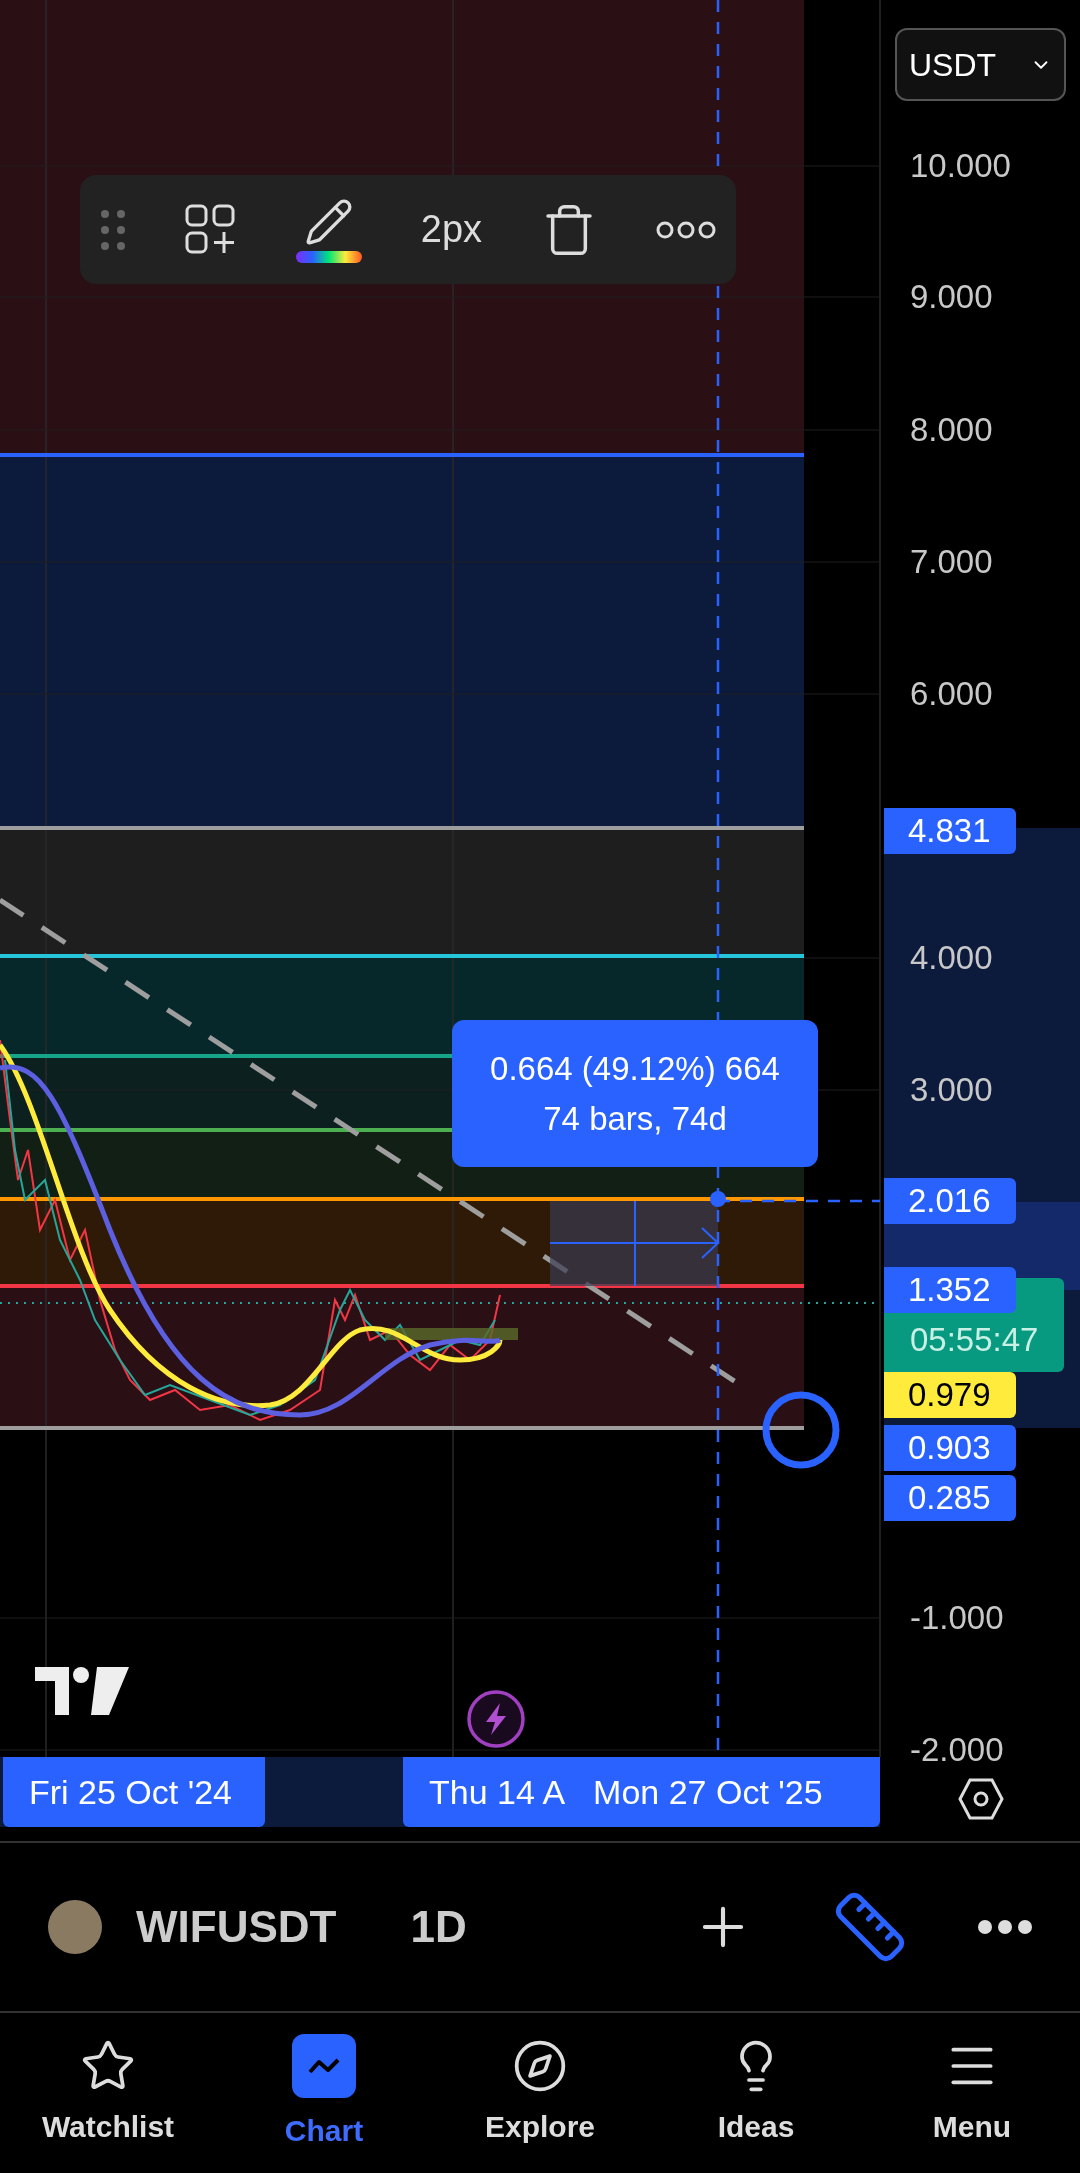 The image size is (1080, 2173). What do you see at coordinates (236, 1927) in the screenshot?
I see `symbol-button: WIFUSDT` at bounding box center [236, 1927].